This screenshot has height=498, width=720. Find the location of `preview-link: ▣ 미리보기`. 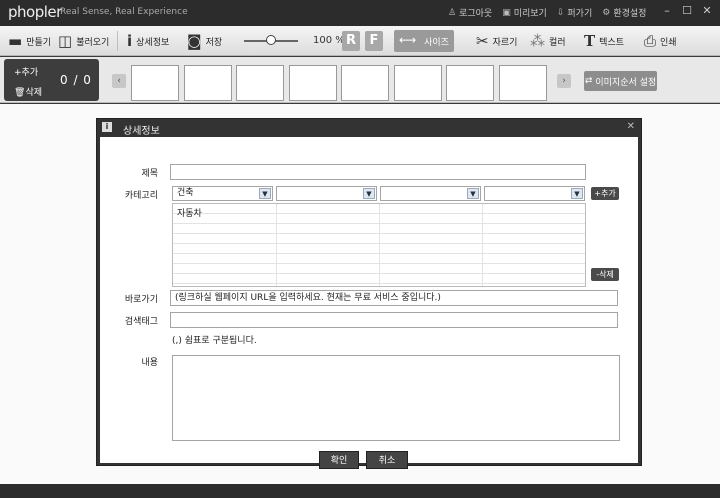

preview-link: ▣ 미리보기 is located at coordinates (524, 13).